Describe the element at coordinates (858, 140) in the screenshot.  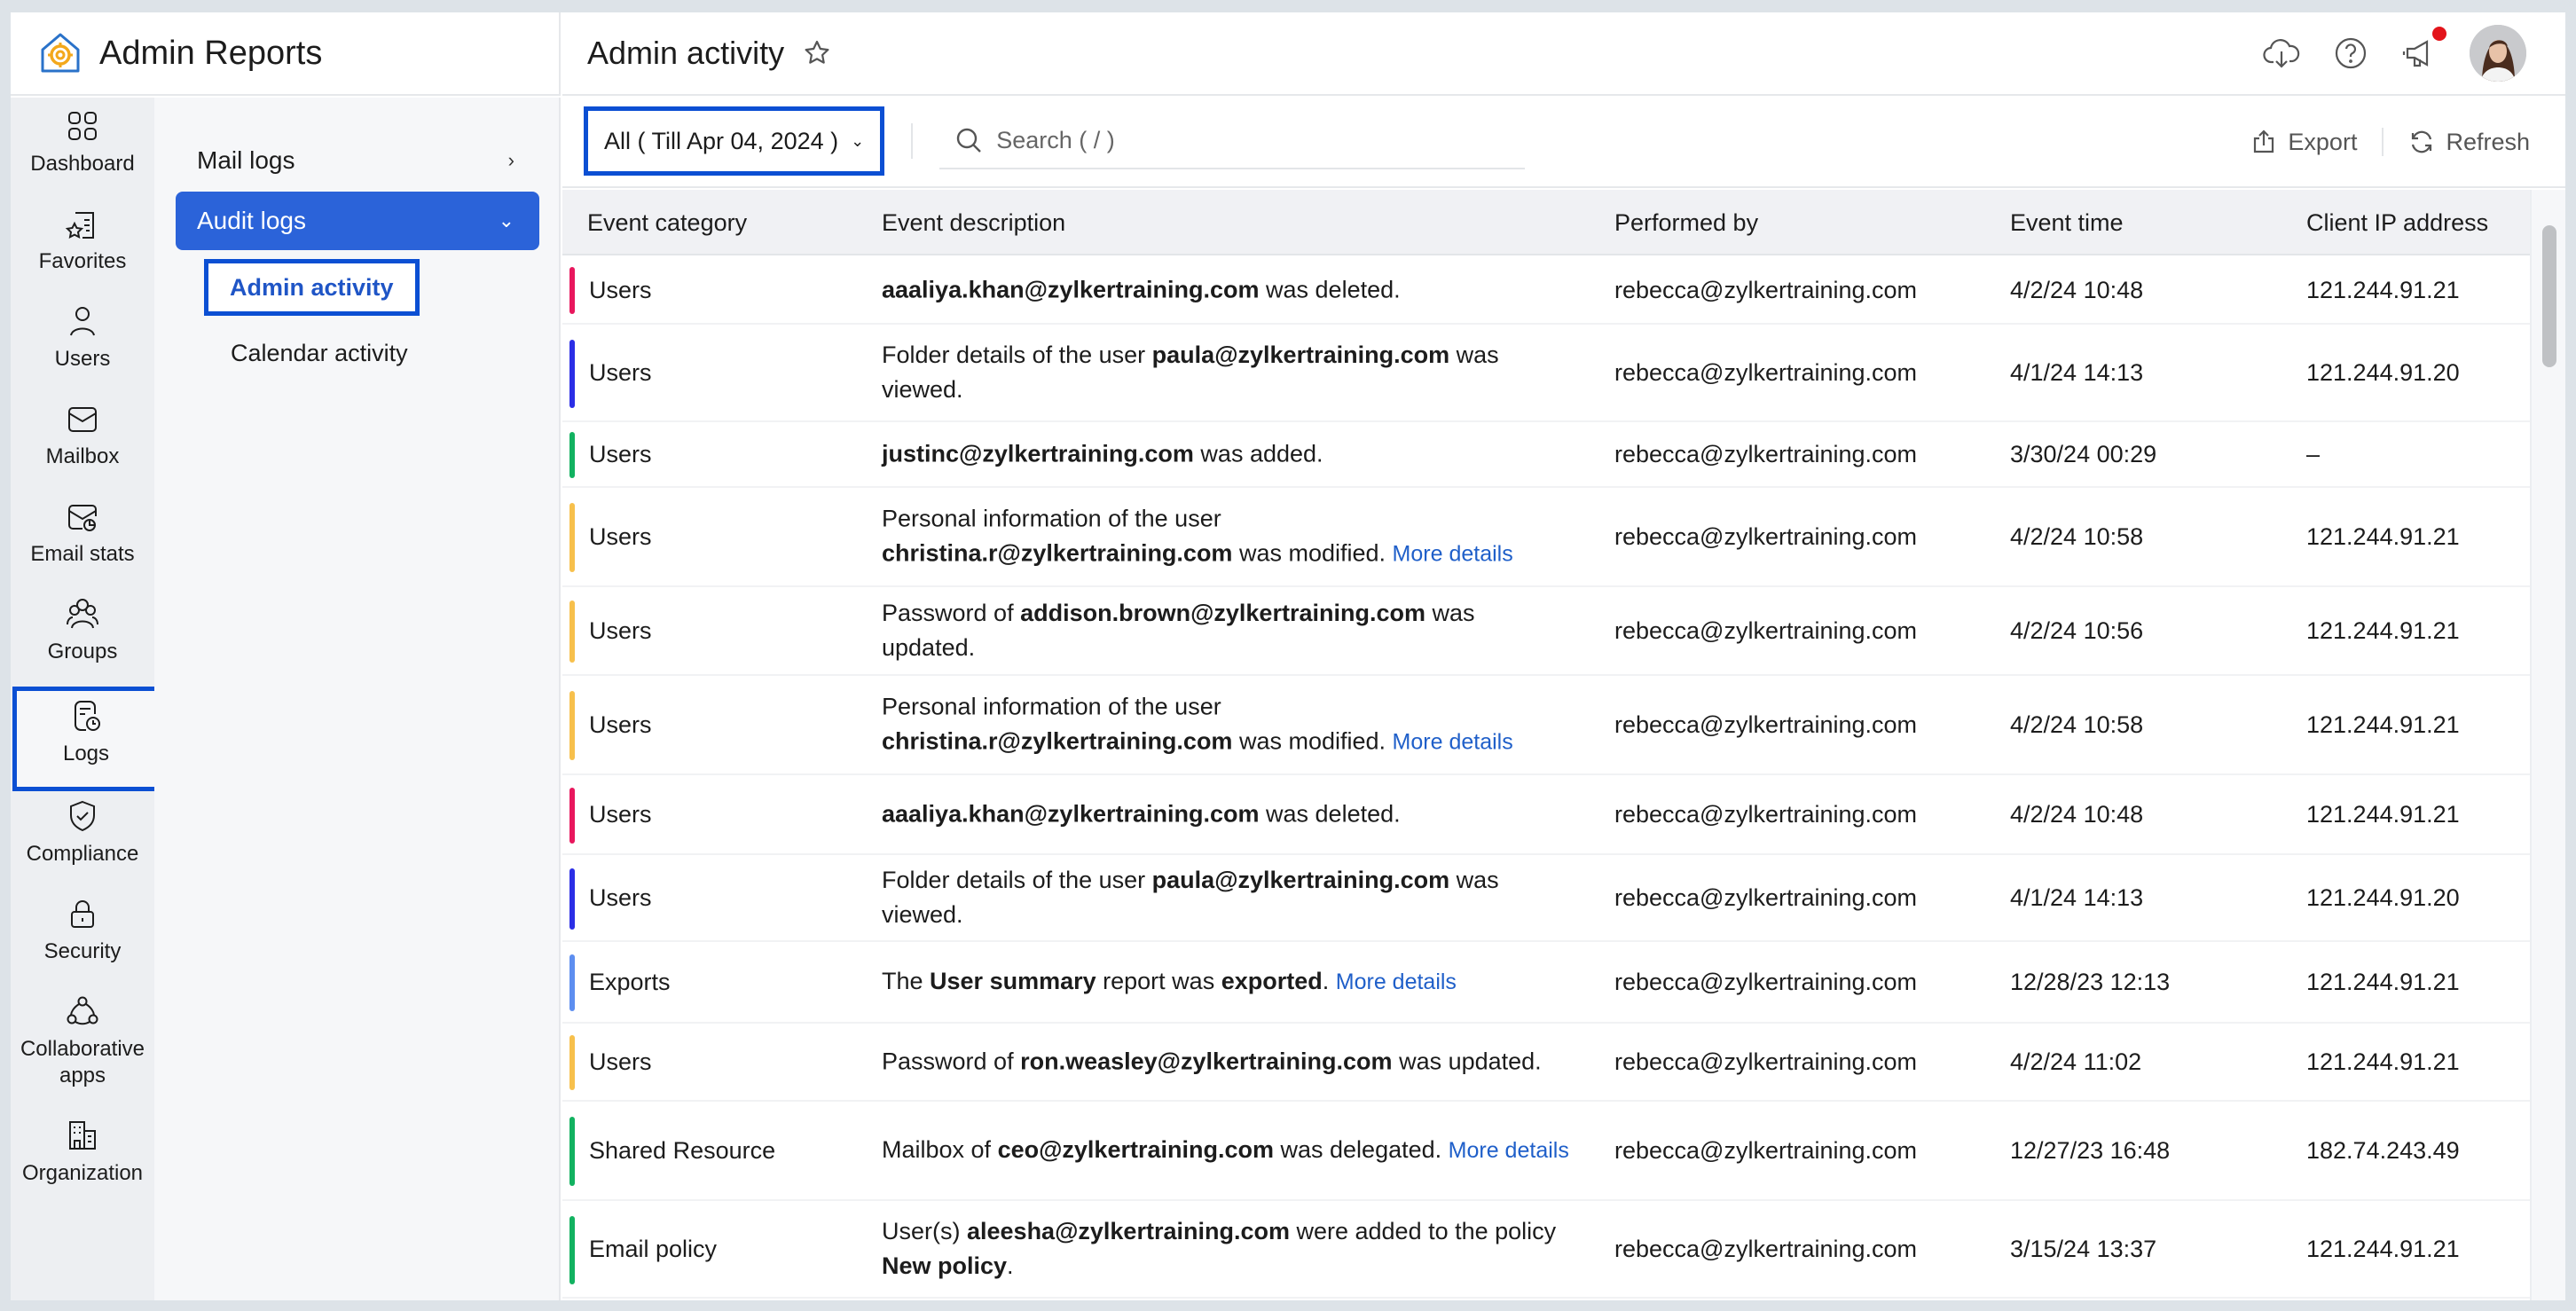
I see `chevron-down-icon: ⌄` at that location.